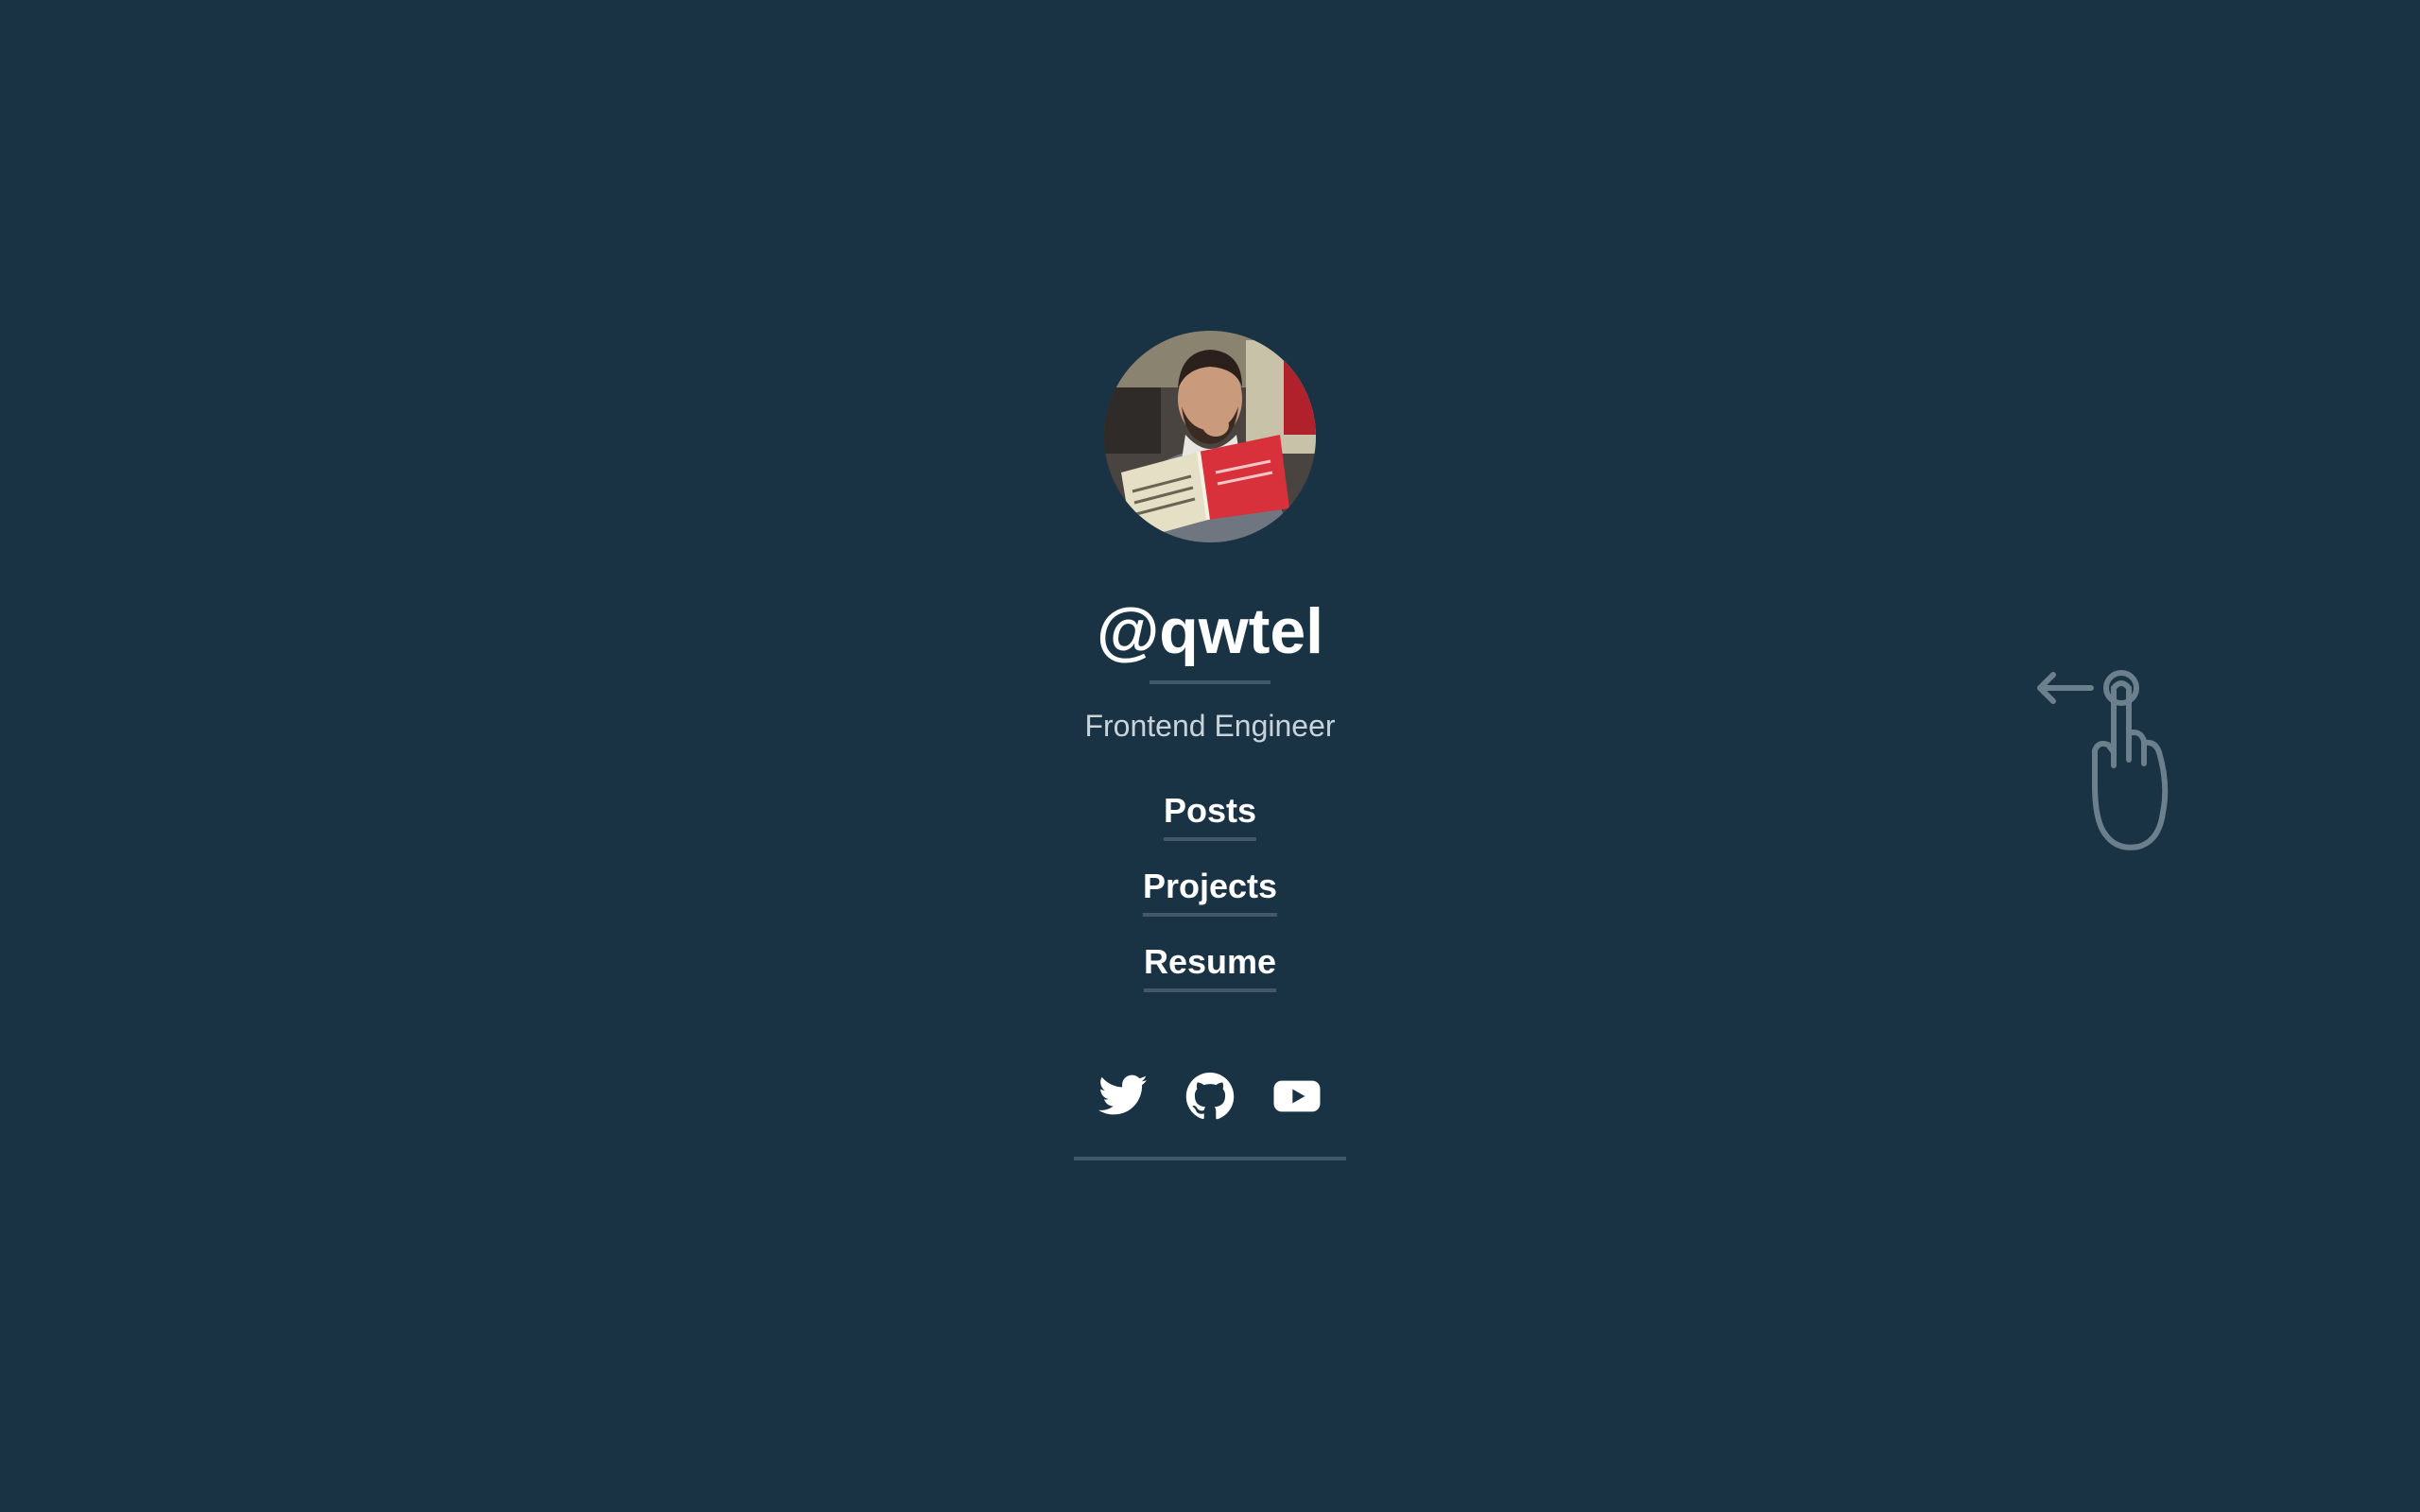 The image size is (2420, 1512). What do you see at coordinates (1210, 815) in the screenshot?
I see `nav-link-posts: Posts` at bounding box center [1210, 815].